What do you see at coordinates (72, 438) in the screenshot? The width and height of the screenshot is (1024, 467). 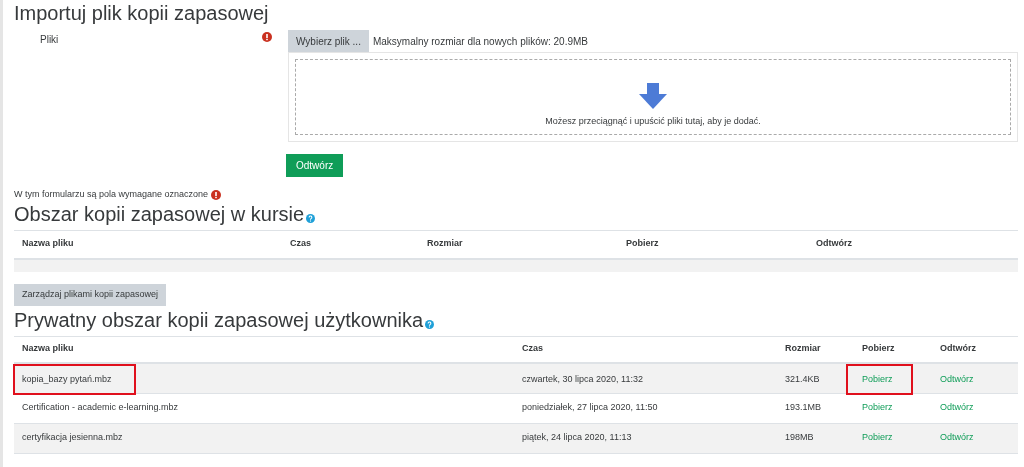 I see `file-name: certyfikacja jesienna.mbz` at bounding box center [72, 438].